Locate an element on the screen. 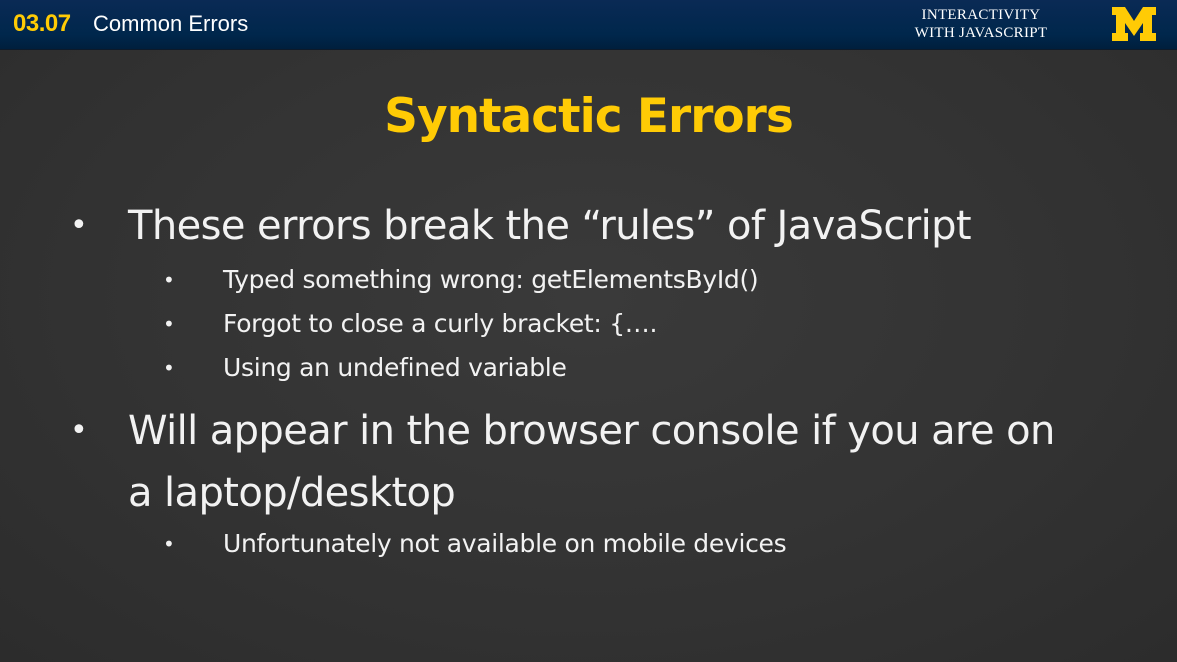  sub-bullet-text: Typed something wrong: getElementsById() is located at coordinates (491, 279).